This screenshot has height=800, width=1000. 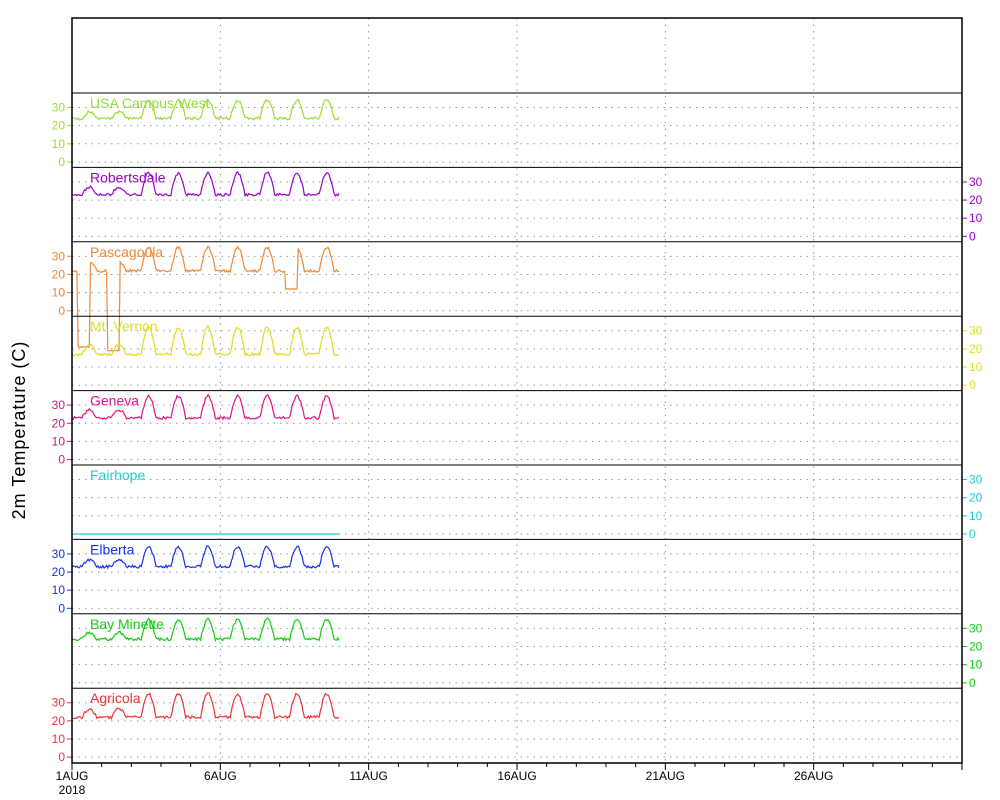 What do you see at coordinates (368, 776) in the screenshot?
I see `x-tick-label: 11AUG` at bounding box center [368, 776].